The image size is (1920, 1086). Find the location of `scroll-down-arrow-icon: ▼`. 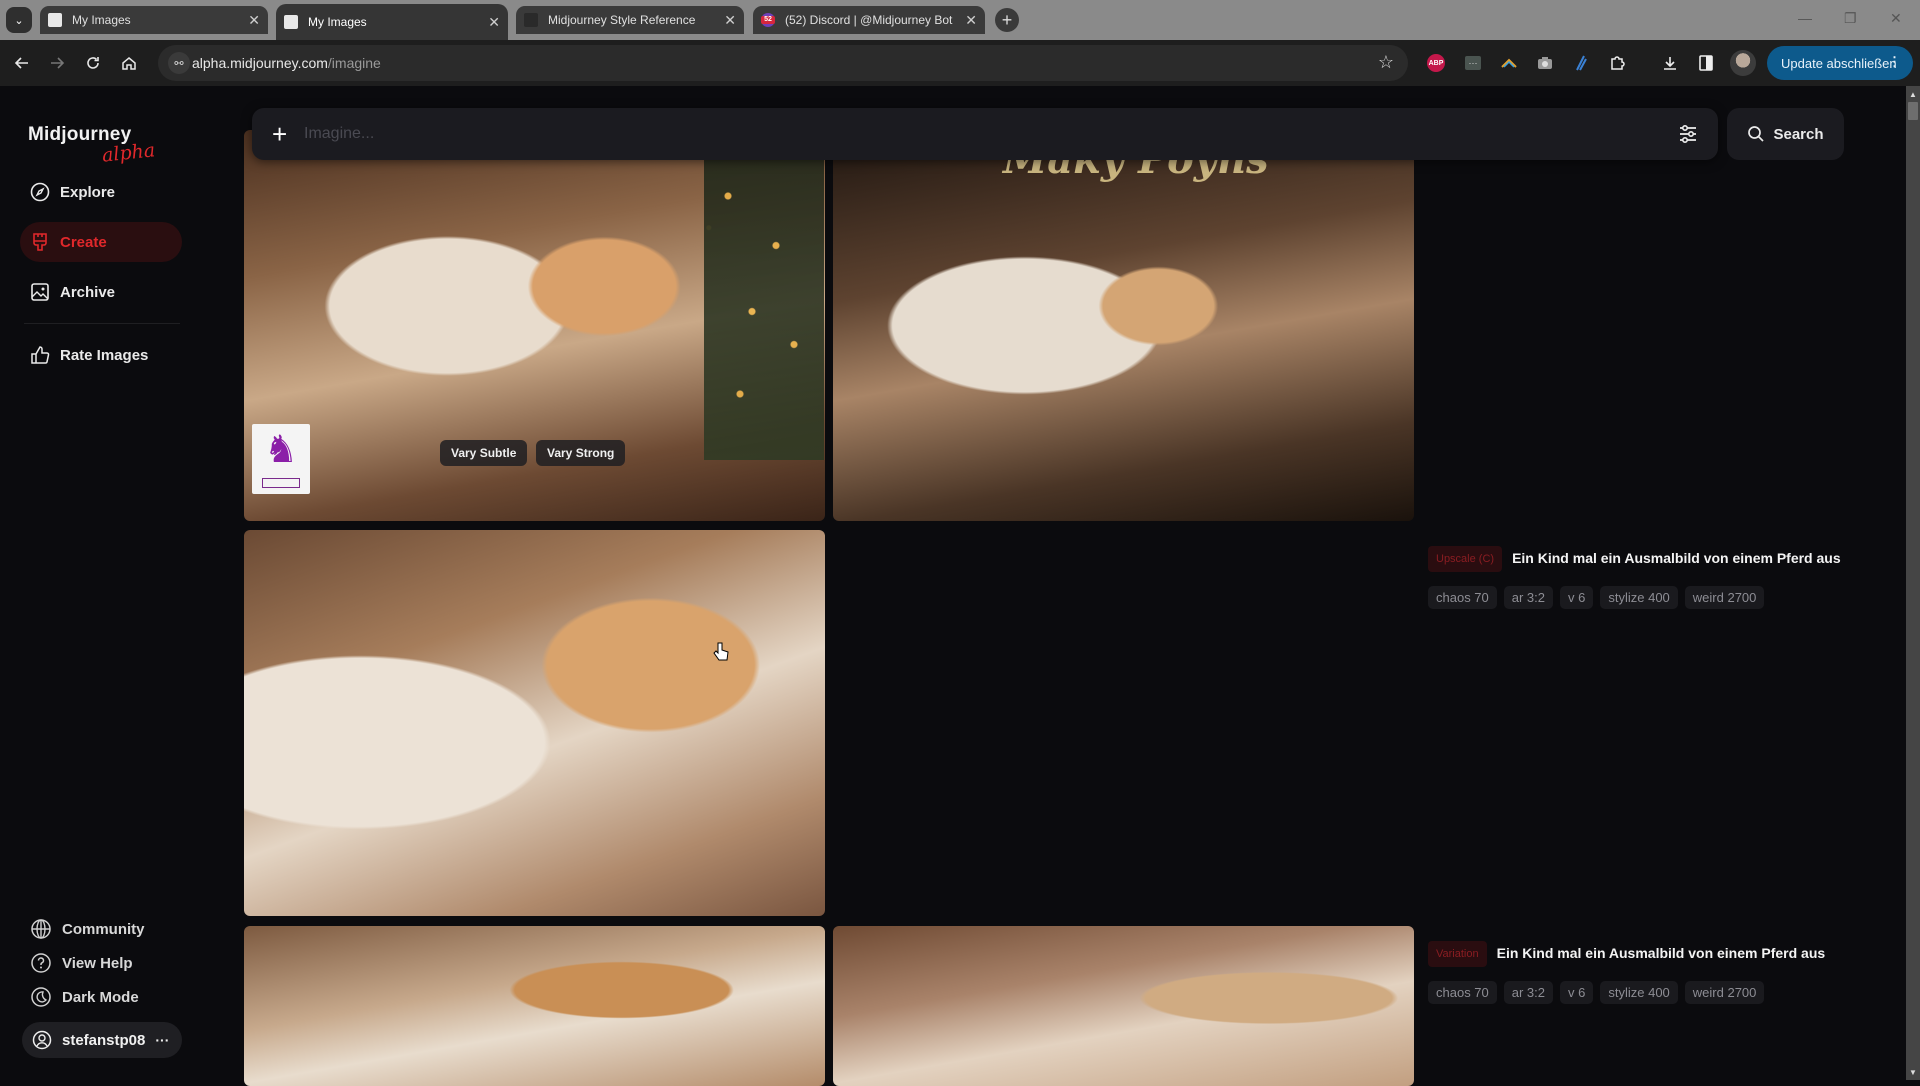

scroll-down-arrow-icon: ▼ is located at coordinates (1913, 1072).